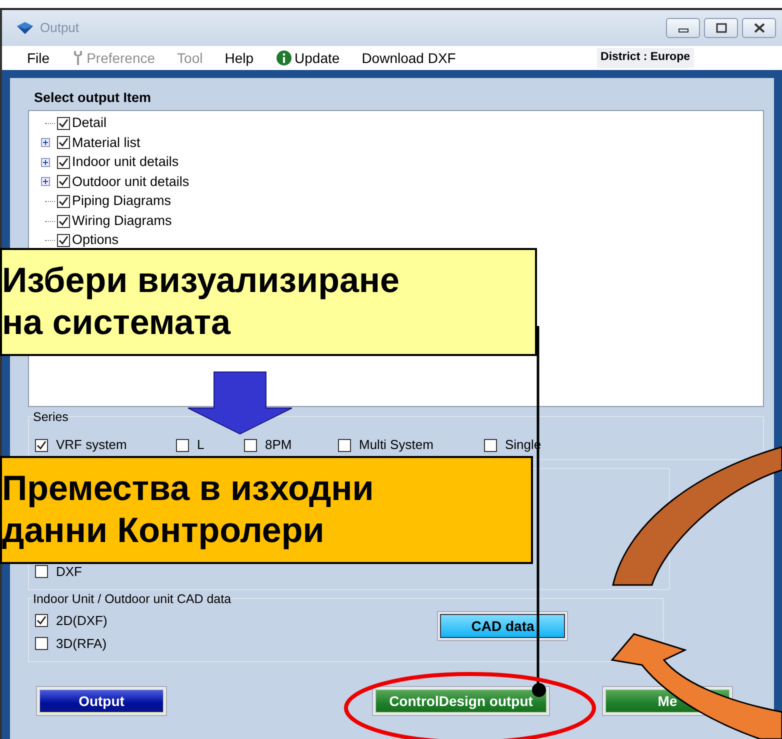  I want to click on action-button: Output, so click(101, 701).